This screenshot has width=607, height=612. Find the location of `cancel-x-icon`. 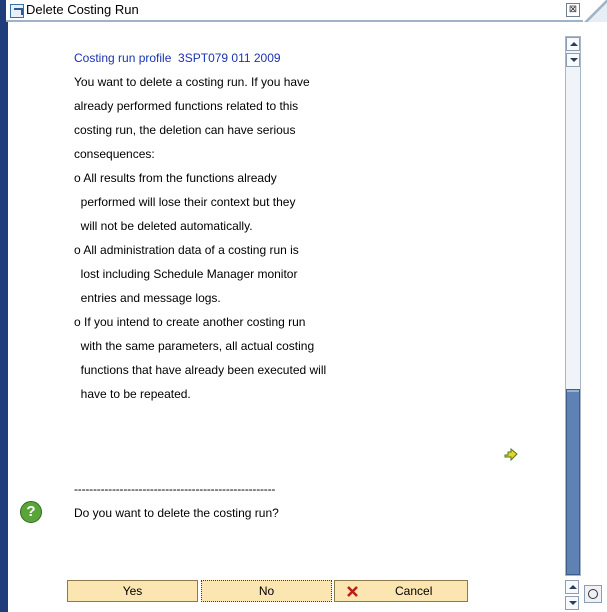

cancel-x-icon is located at coordinates (352, 591).